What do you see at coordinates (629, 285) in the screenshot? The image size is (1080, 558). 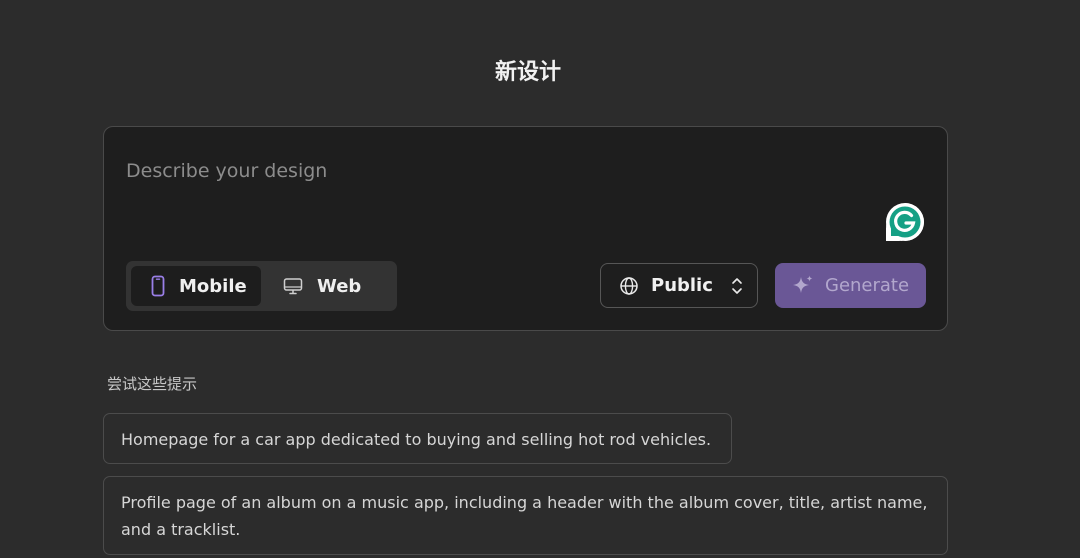 I see `globe-icon` at bounding box center [629, 285].